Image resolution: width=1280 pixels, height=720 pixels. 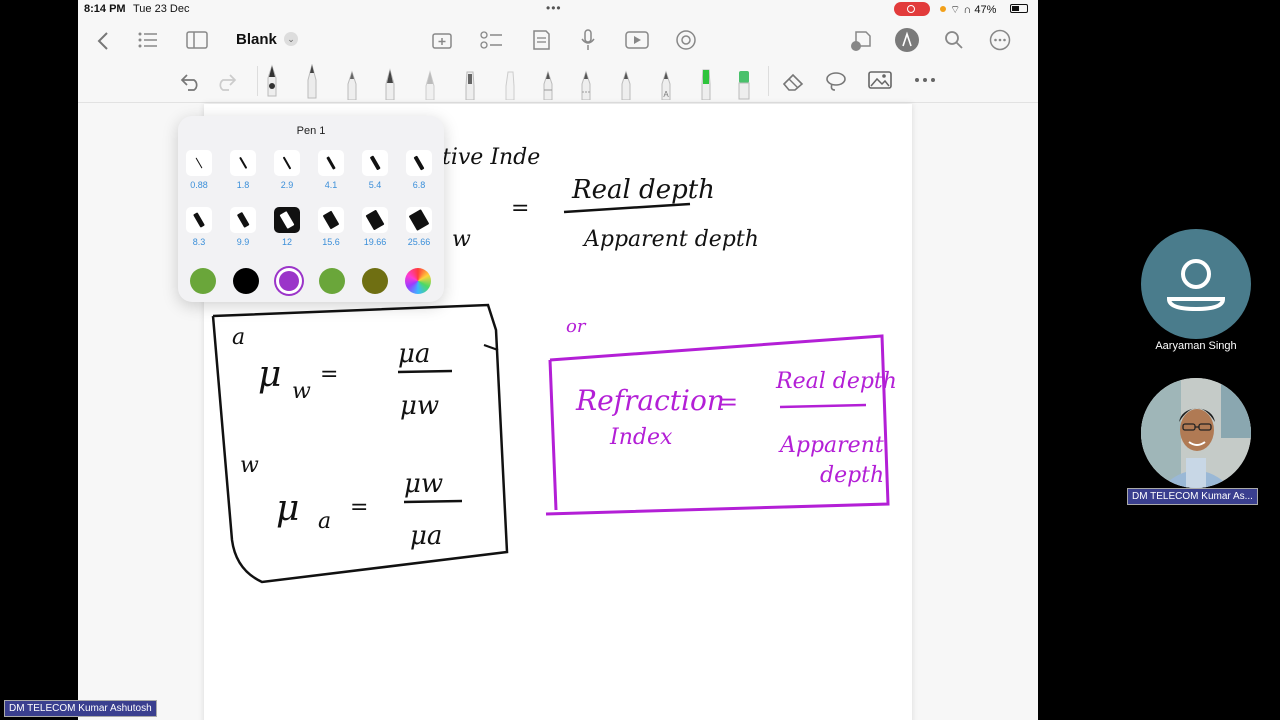 I want to click on pen-width-option-9.9, so click(x=243, y=220).